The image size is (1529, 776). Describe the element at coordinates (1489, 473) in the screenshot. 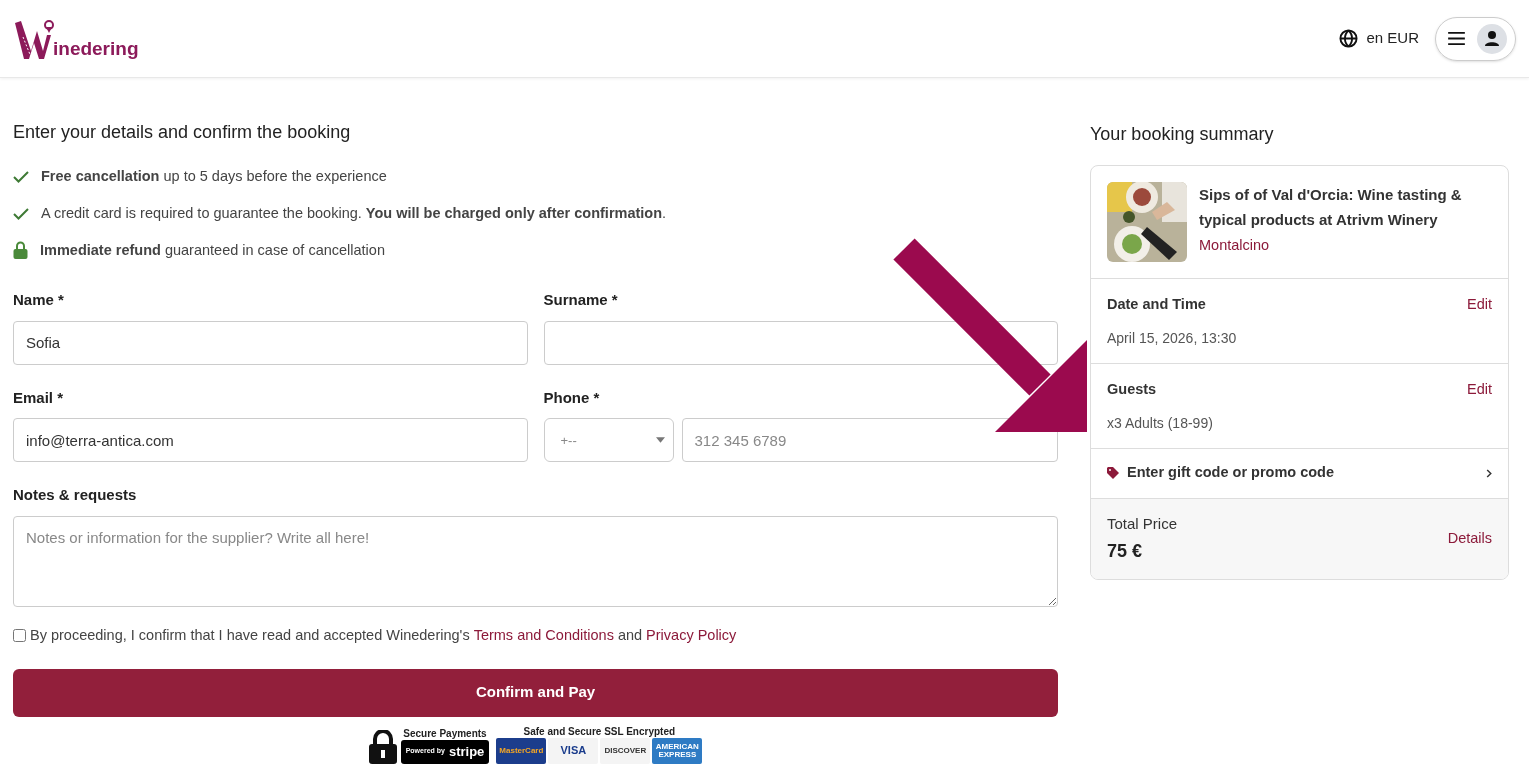

I see `chevron-right-icon` at that location.